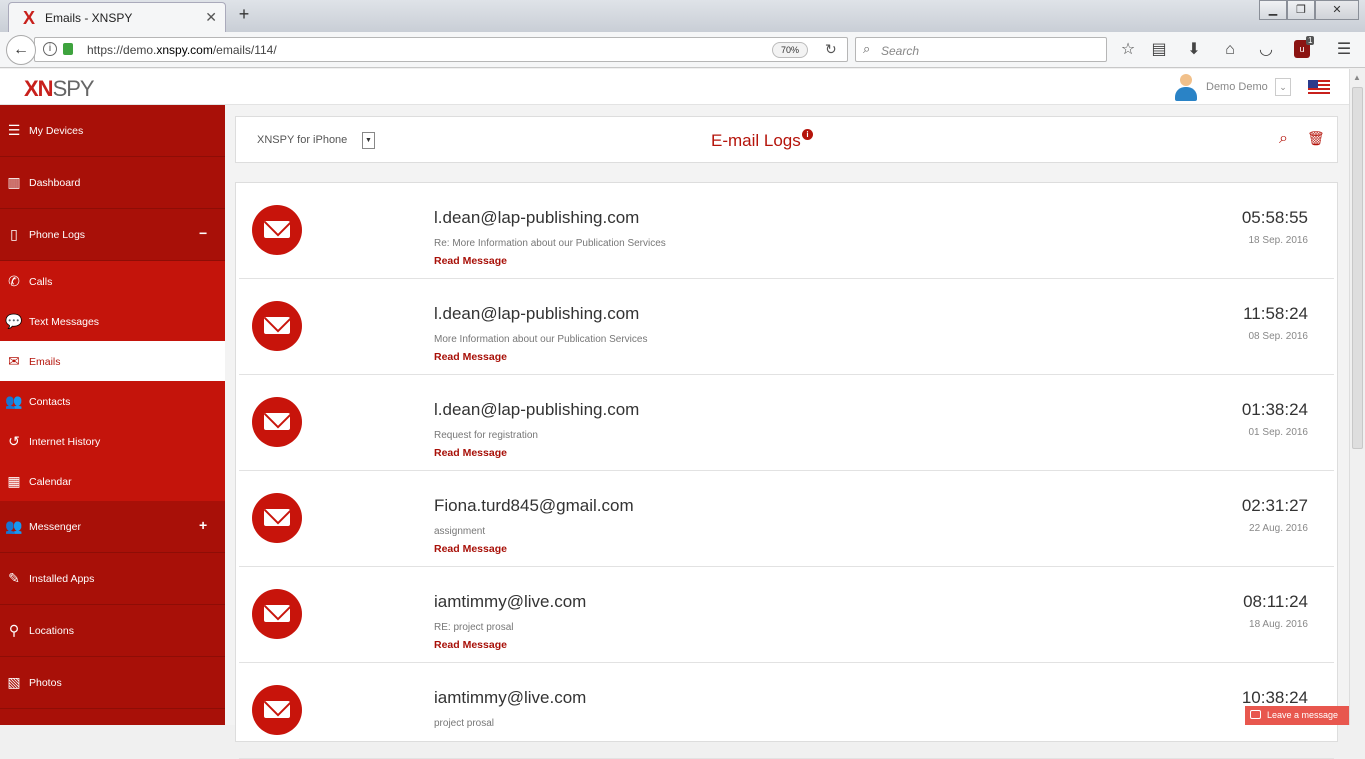  Describe the element at coordinates (21, 50) in the screenshot. I see `back-icon: ←` at that location.